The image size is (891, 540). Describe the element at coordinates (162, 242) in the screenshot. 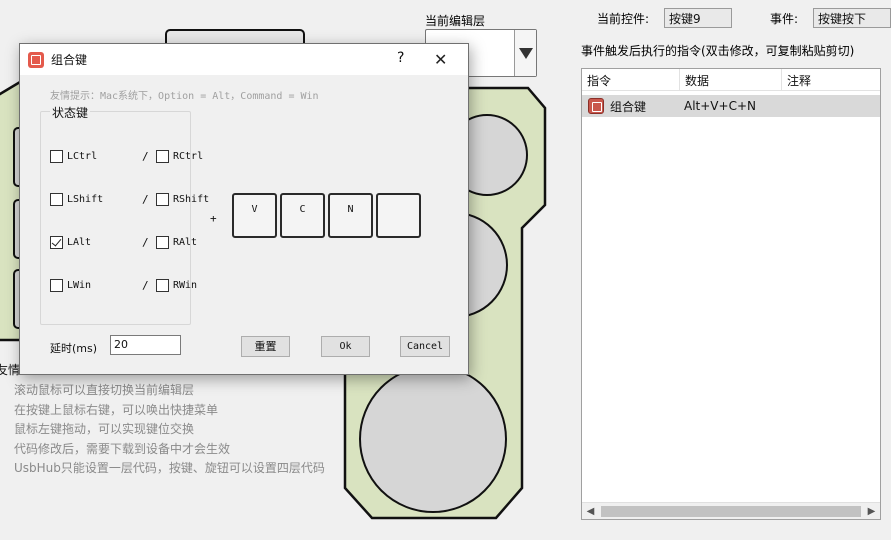

I see `checkbox-ralt` at that location.